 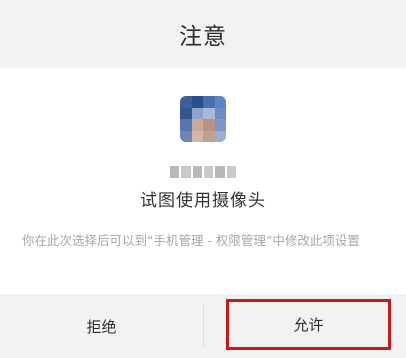 I want to click on app-icon, so click(x=203, y=119).